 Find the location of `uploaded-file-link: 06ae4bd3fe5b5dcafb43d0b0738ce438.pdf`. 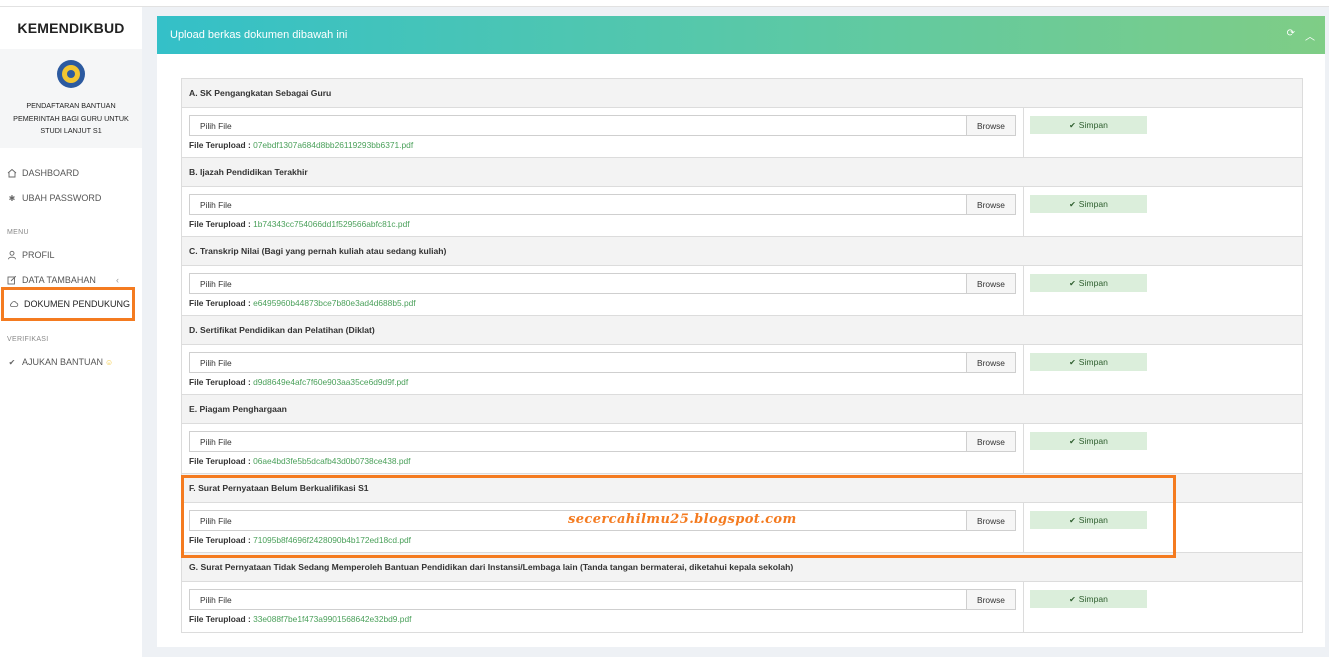

uploaded-file-link: 06ae4bd3fe5b5dcafb43d0b0738ce438.pdf is located at coordinates (331, 461).